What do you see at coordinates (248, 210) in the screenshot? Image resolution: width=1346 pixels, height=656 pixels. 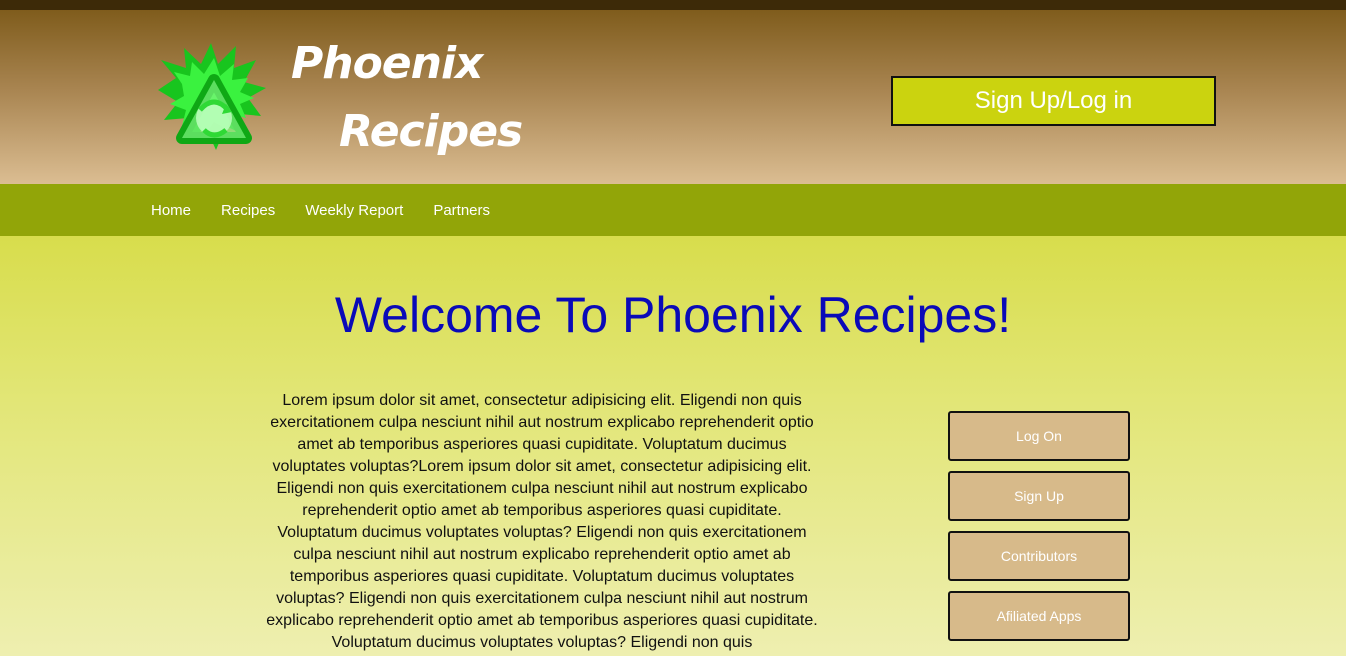 I see `nav-item-recipes: Recipes` at bounding box center [248, 210].